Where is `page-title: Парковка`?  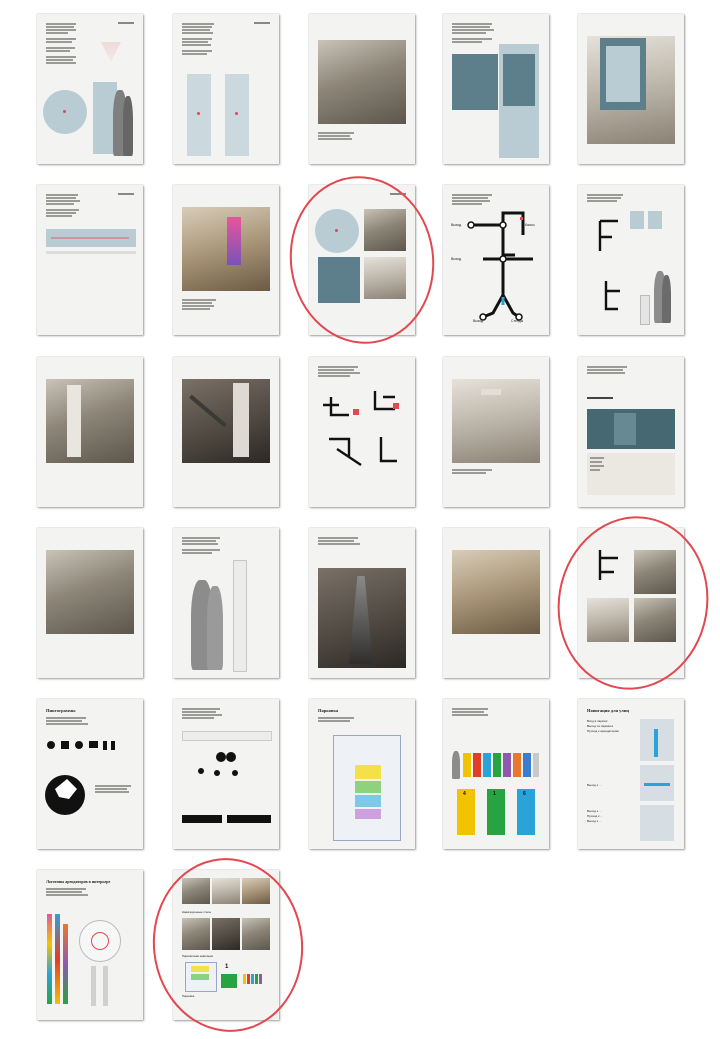 page-title: Парковка is located at coordinates (328, 710).